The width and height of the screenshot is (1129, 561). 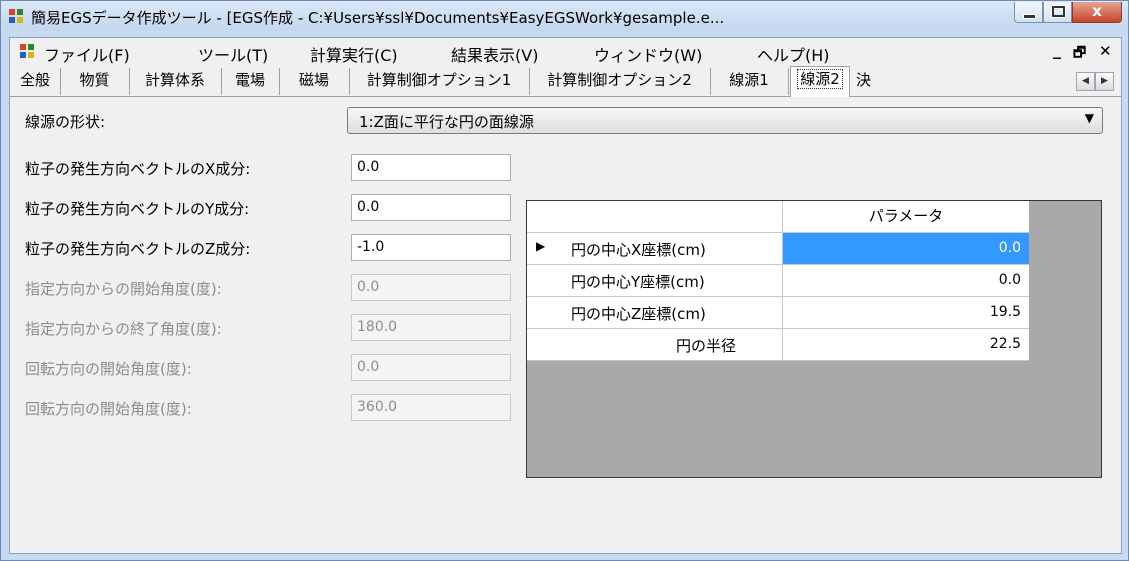 I want to click on minimize-icon, so click(x=1029, y=16).